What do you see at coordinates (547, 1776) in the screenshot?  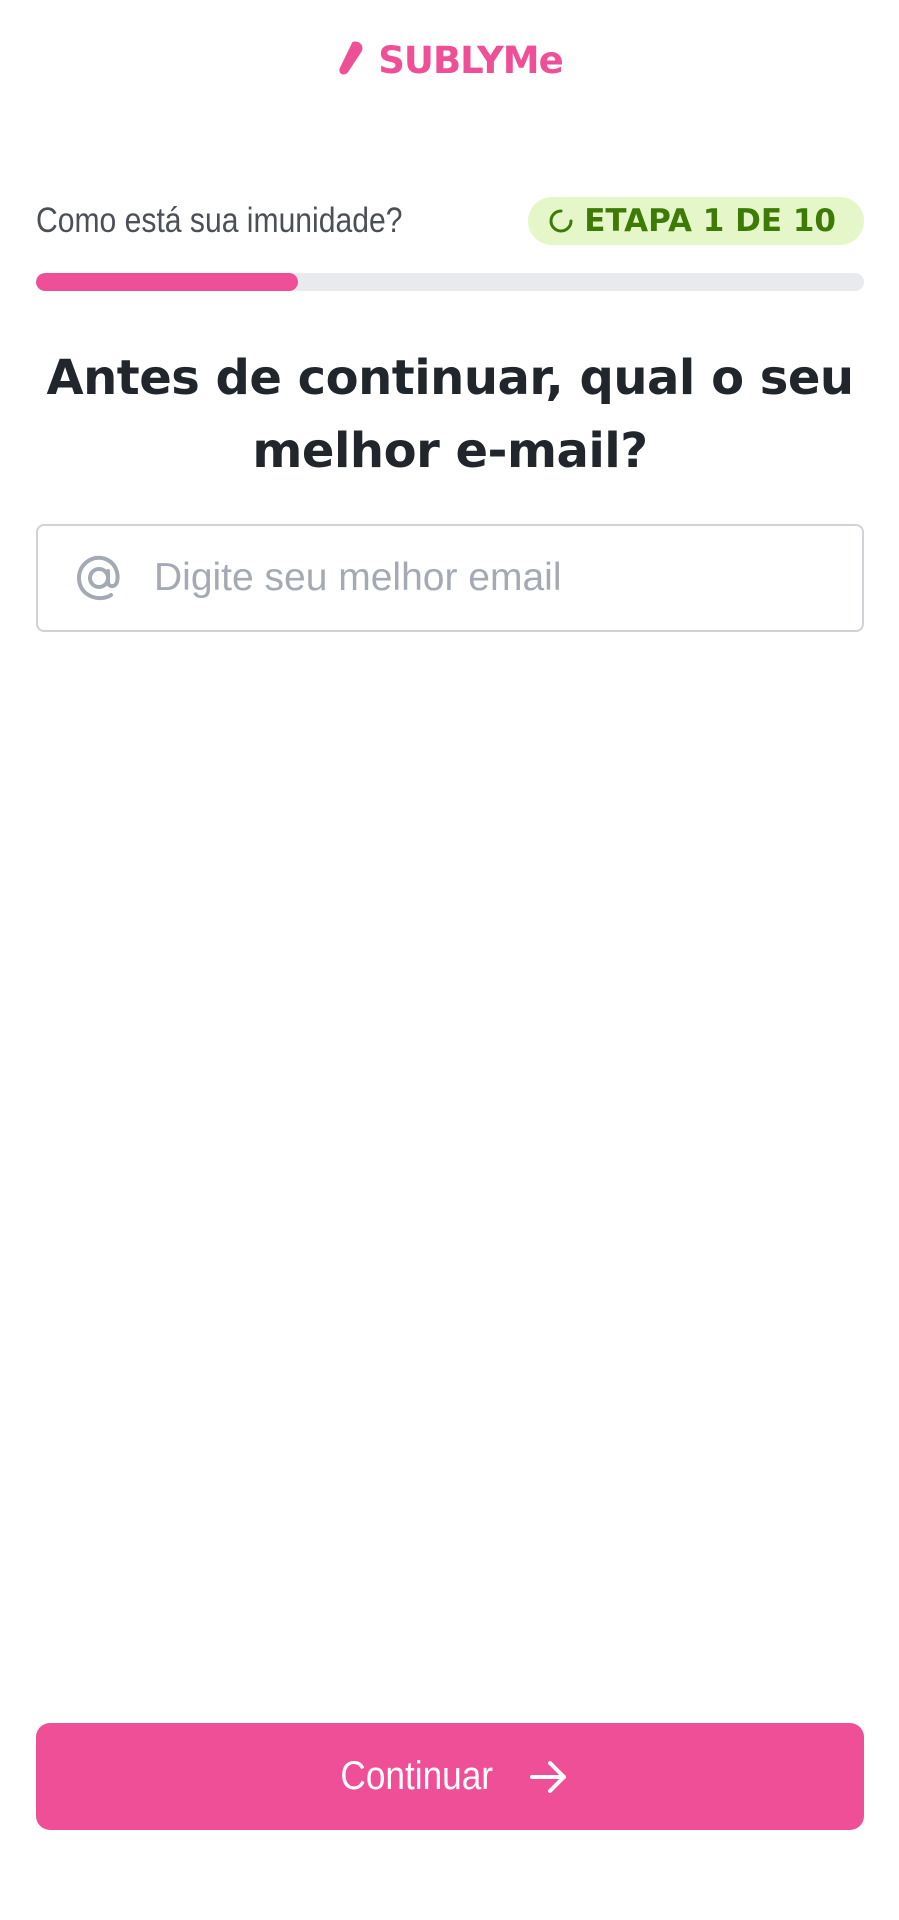 I see `arrow-right-icon` at bounding box center [547, 1776].